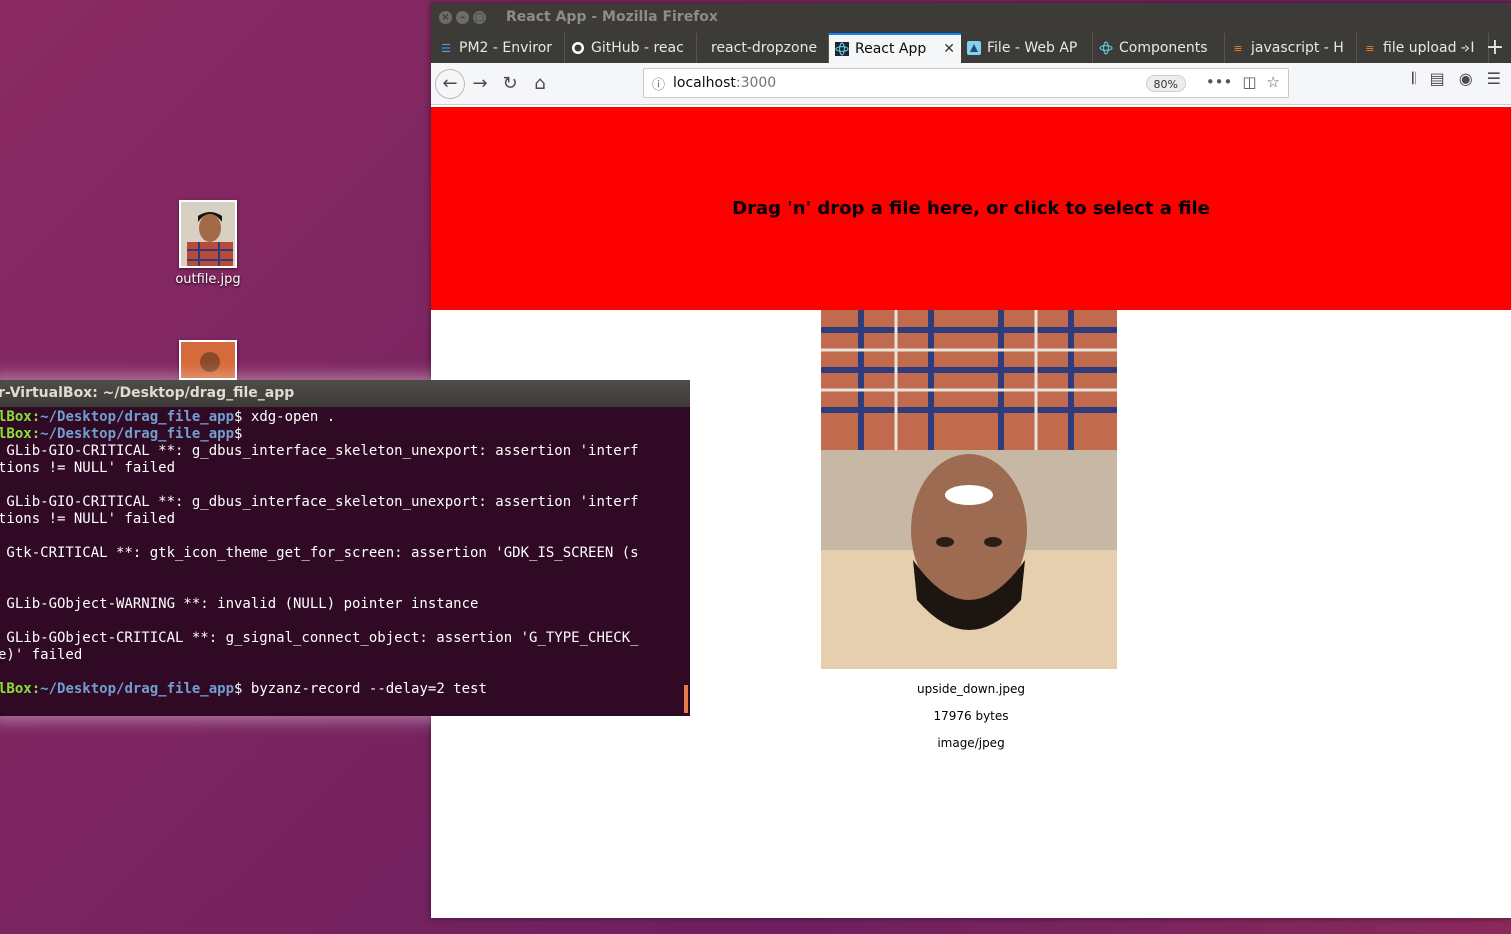 This screenshot has height=934, width=1511. Describe the element at coordinates (756, 83) in the screenshot. I see `url-port: :3000` at that location.